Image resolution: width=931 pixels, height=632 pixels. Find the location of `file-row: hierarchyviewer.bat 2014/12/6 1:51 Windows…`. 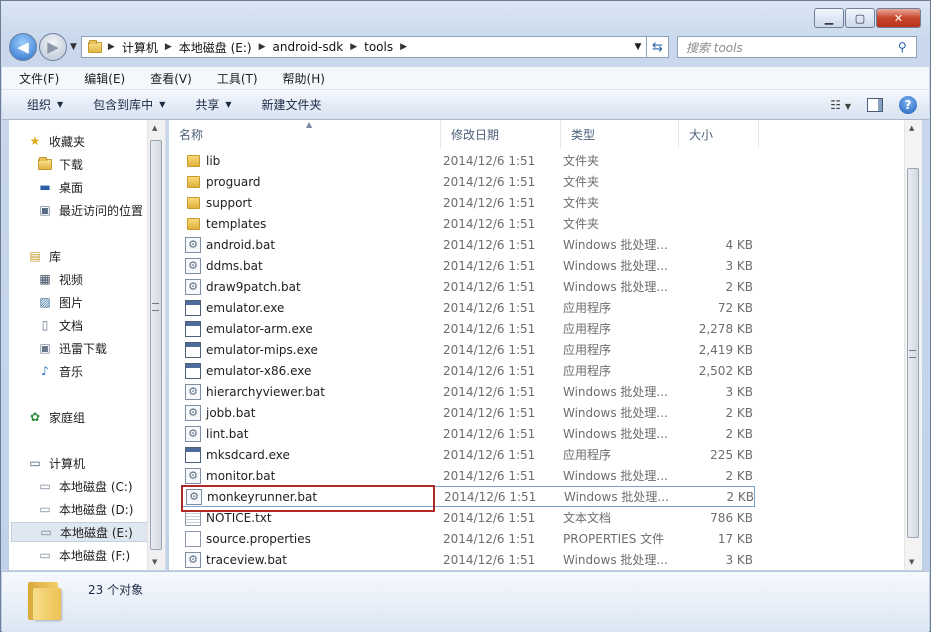

file-row: hierarchyviewer.bat 2014/12/6 1:51 Windows… is located at coordinates (468, 391).